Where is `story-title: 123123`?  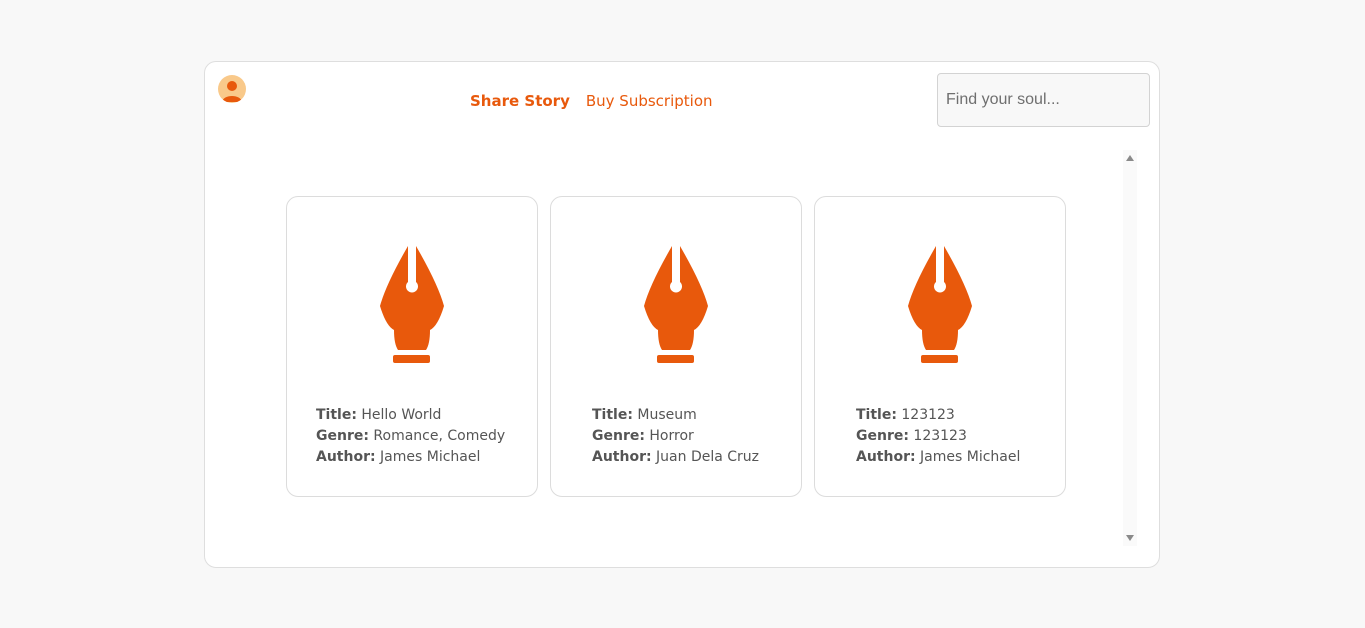
story-title: 123123 is located at coordinates (928, 415).